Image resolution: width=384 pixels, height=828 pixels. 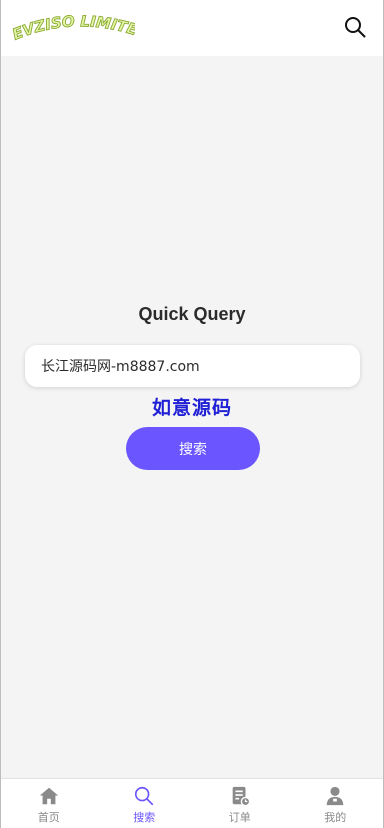 What do you see at coordinates (144, 817) in the screenshot?
I see `tab-label: 搜索` at bounding box center [144, 817].